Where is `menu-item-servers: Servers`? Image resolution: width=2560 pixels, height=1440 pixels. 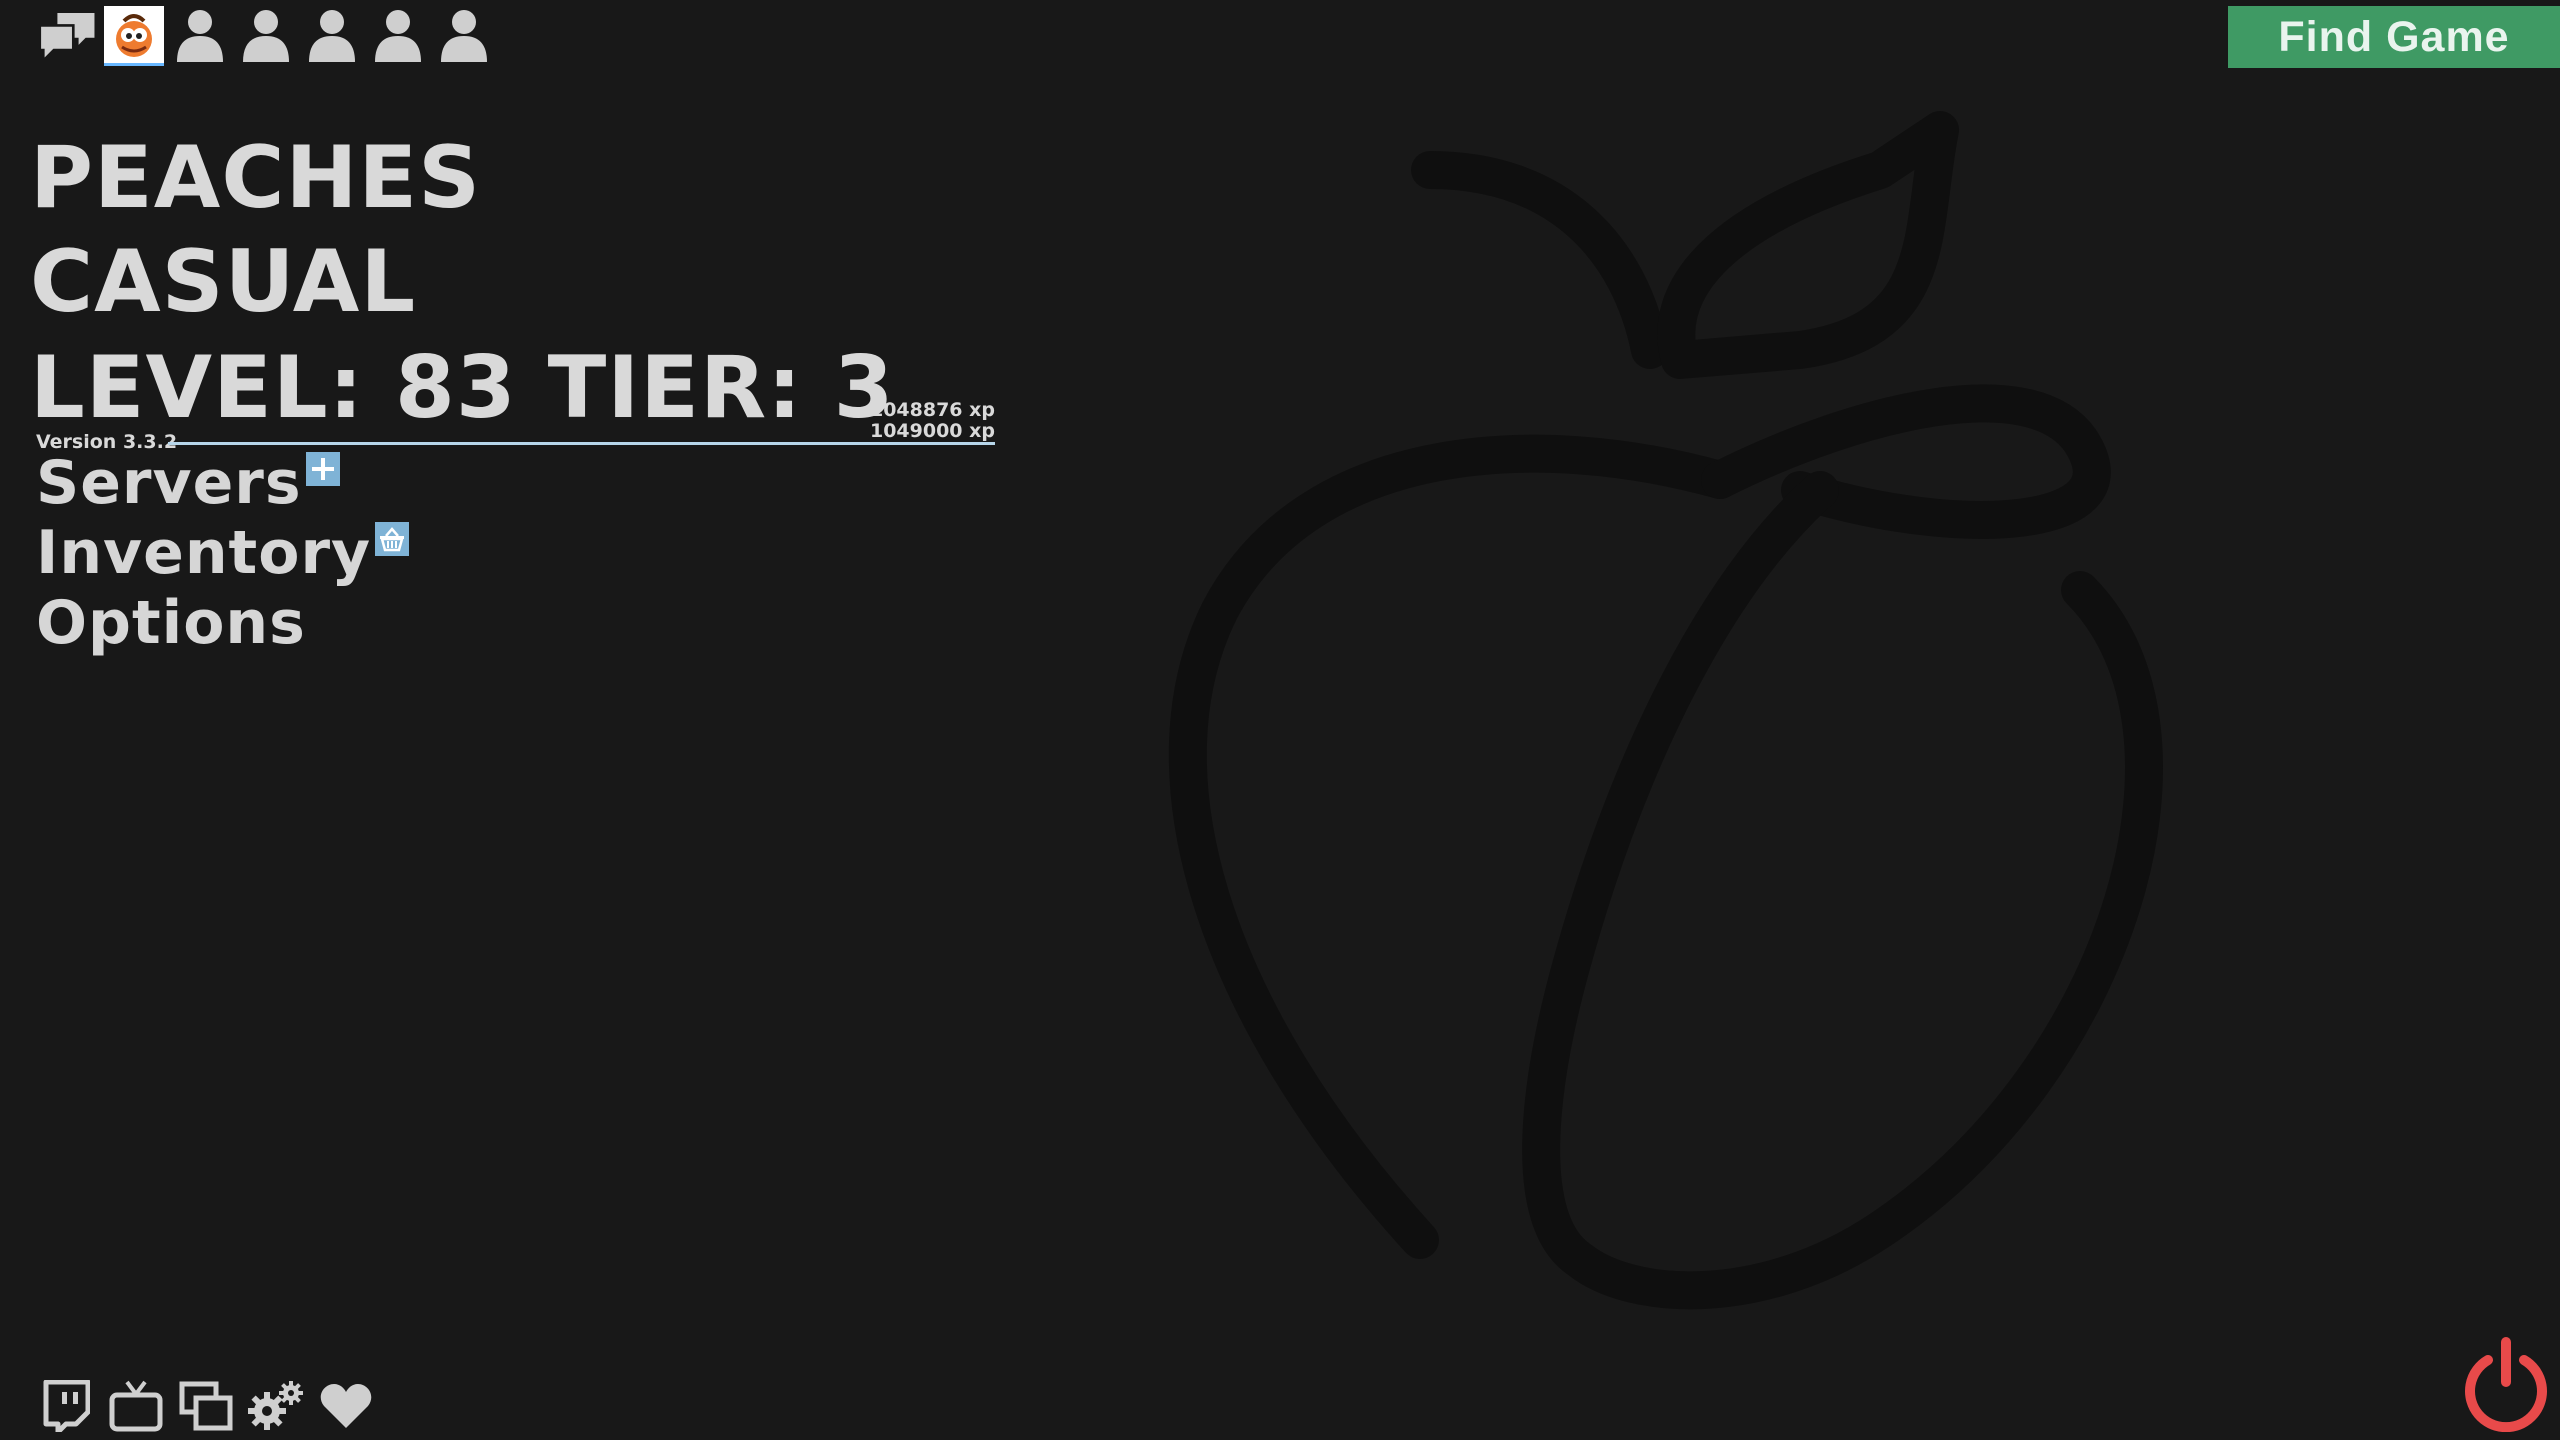
menu-item-servers: Servers is located at coordinates (222, 483).